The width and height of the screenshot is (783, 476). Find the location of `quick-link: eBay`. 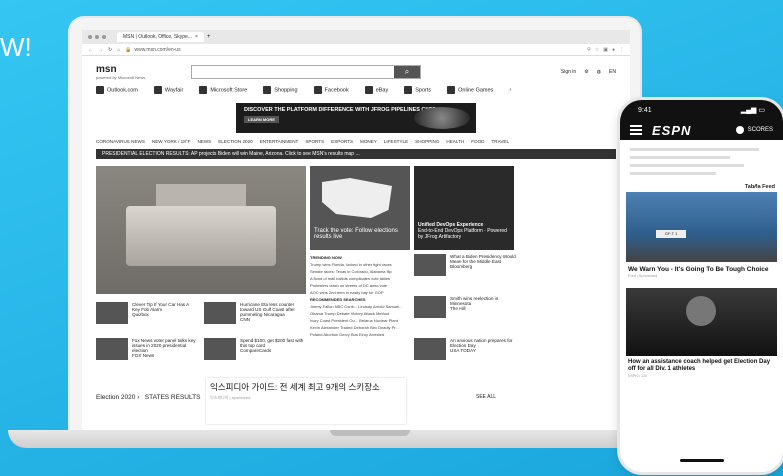

quick-link: eBay is located at coordinates (376, 90).